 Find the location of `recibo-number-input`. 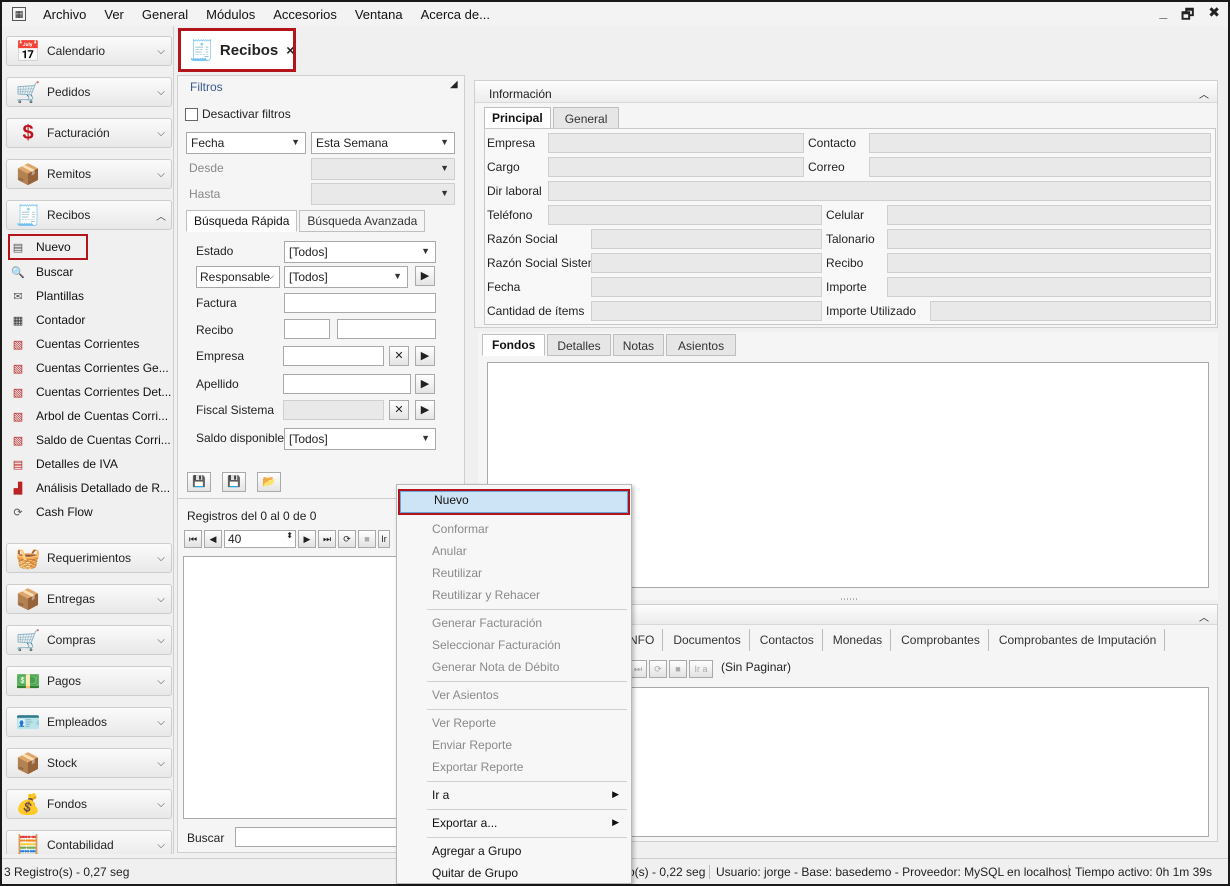

recibo-number-input is located at coordinates (386, 329).